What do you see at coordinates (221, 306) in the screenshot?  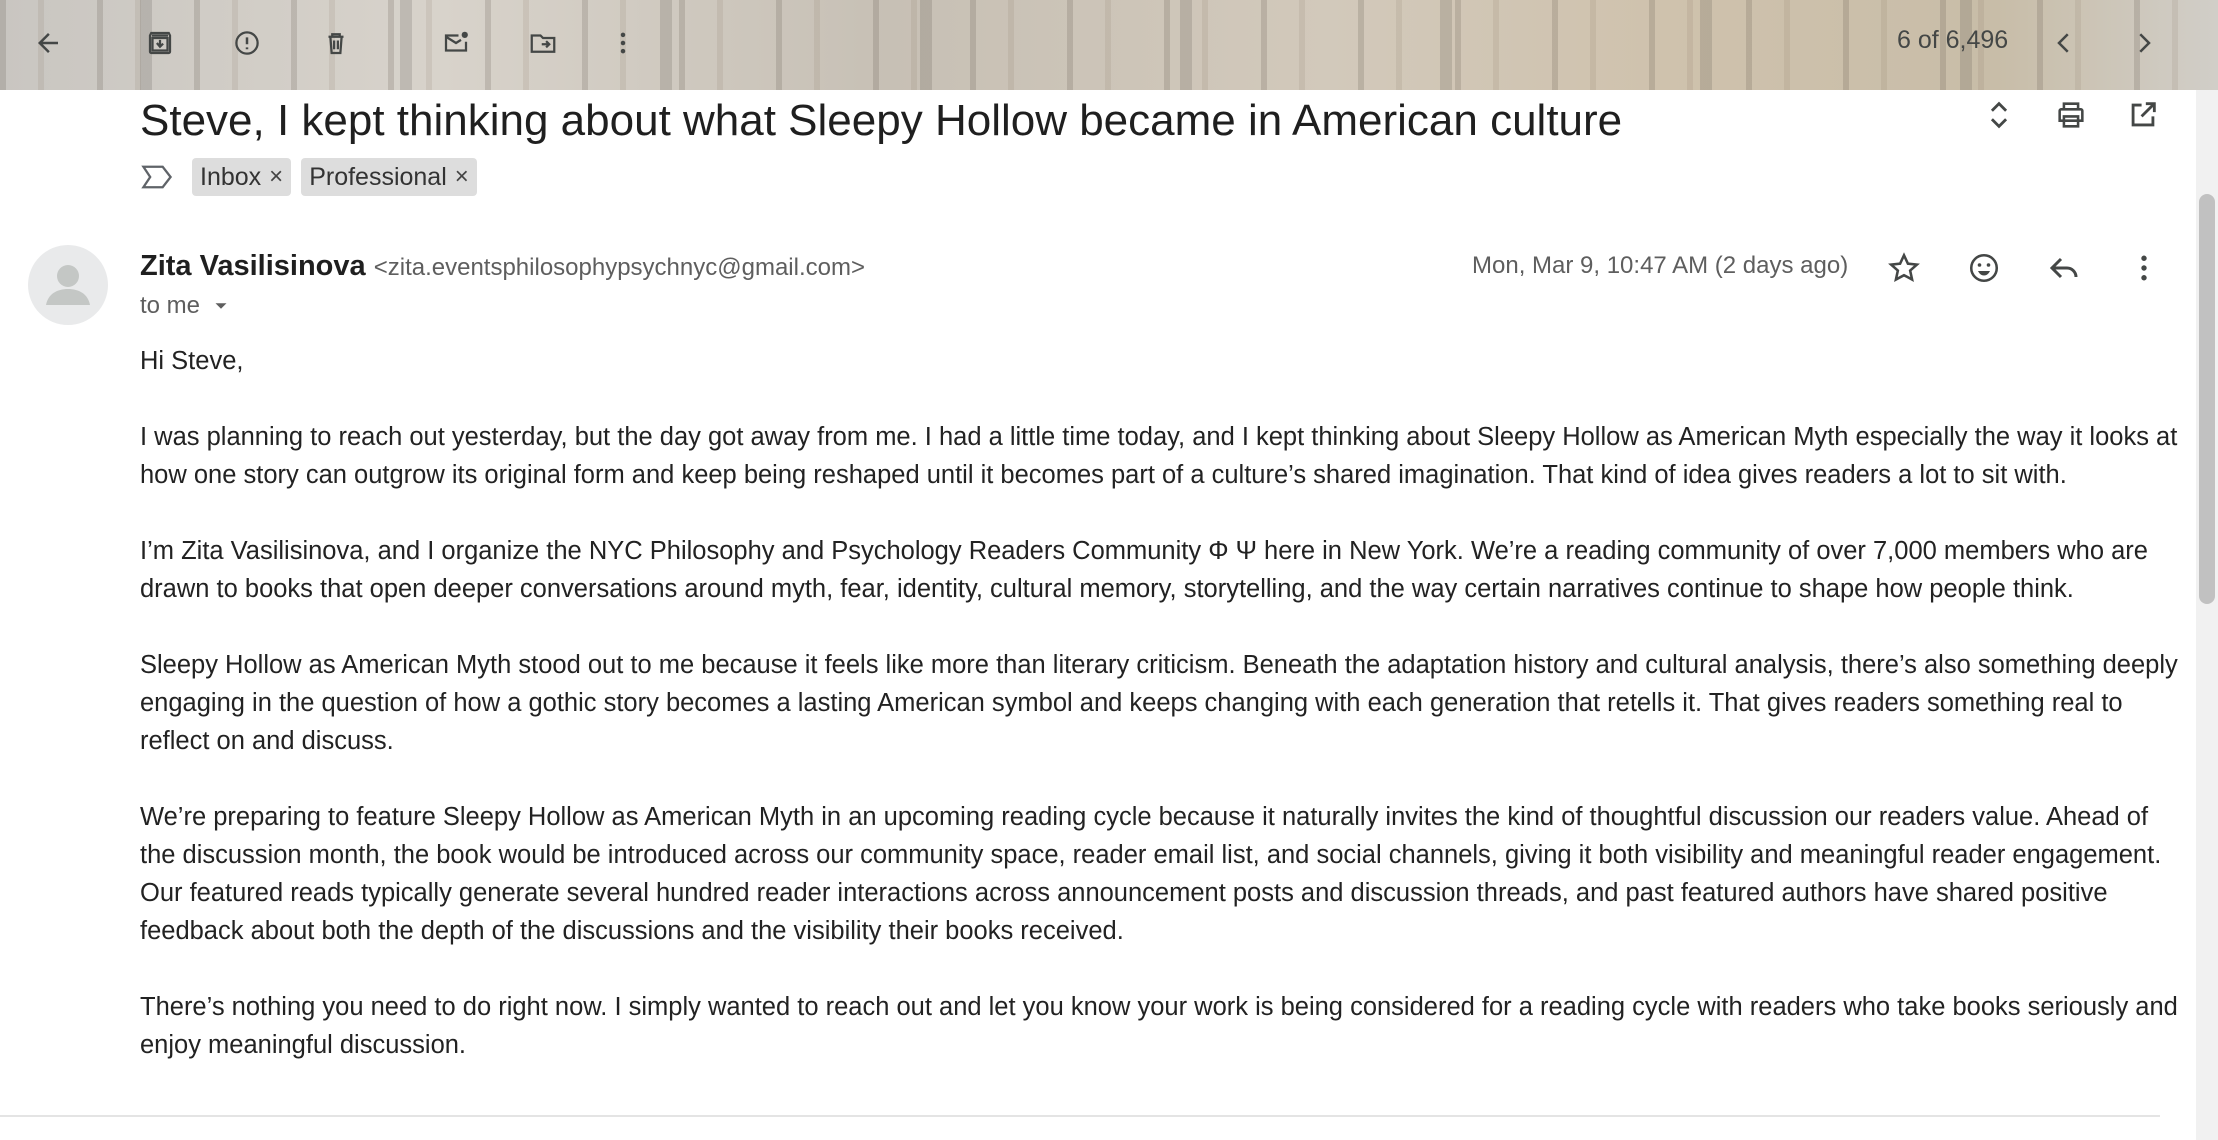 I see `caret-down-icon` at bounding box center [221, 306].